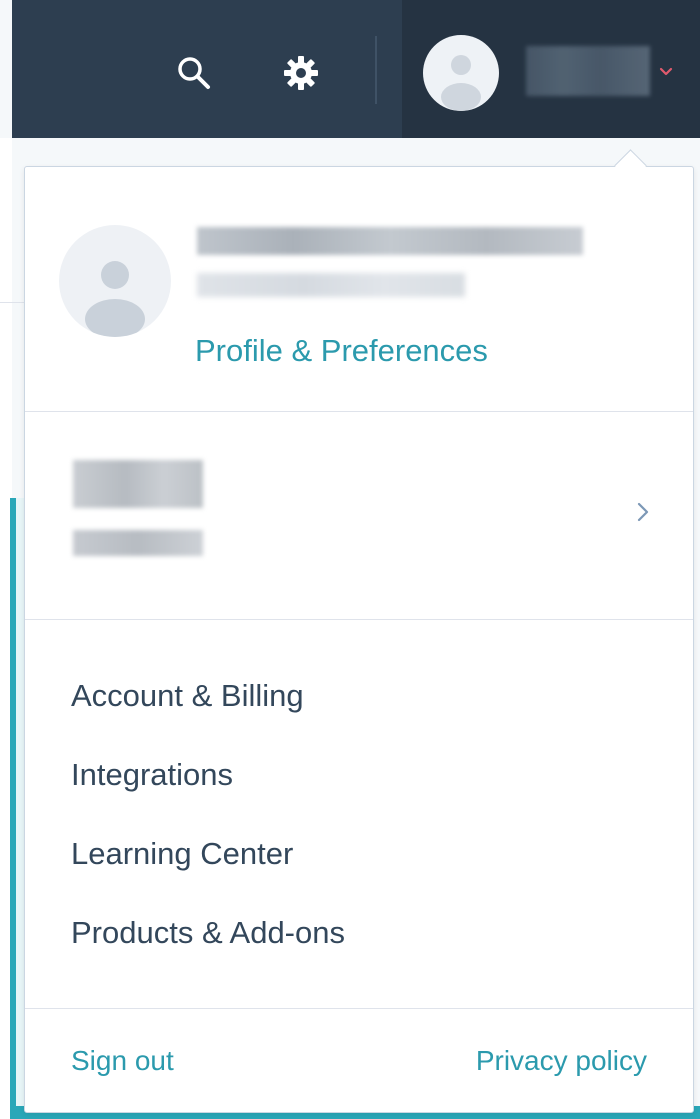 The height and width of the screenshot is (1119, 700). I want to click on account-id-redacted, so click(138, 543).